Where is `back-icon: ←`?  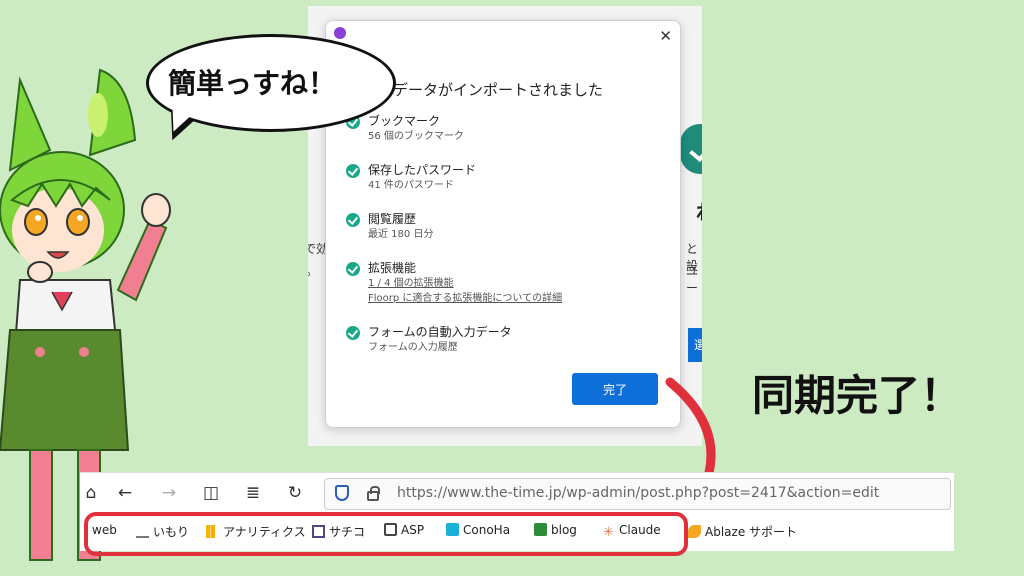
back-icon: ← is located at coordinates (125, 493).